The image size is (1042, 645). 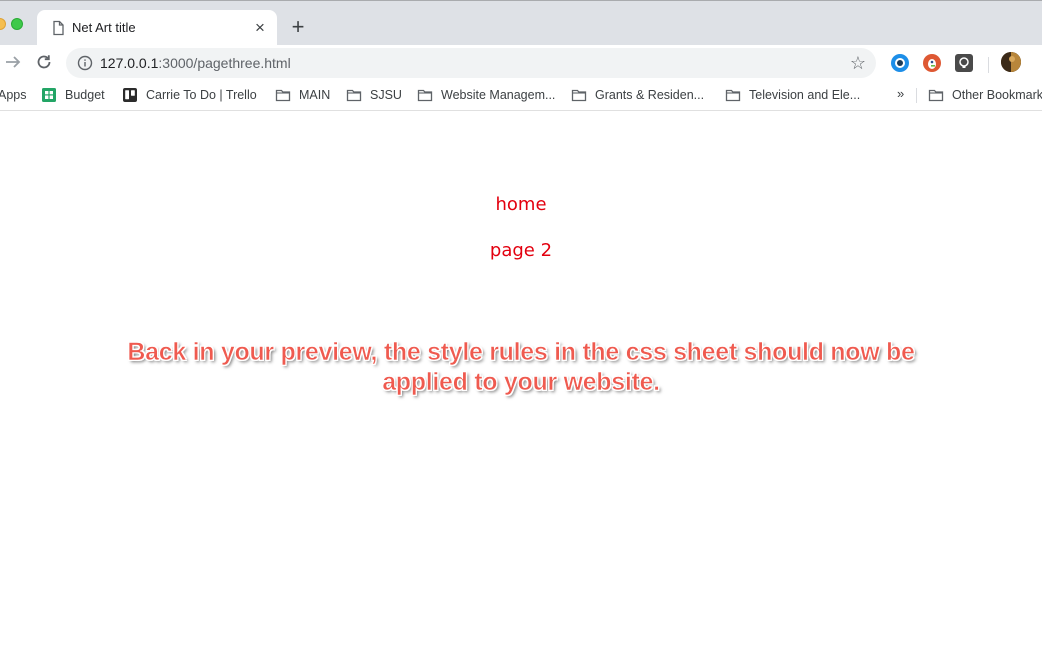 What do you see at coordinates (58, 28) in the screenshot?
I see `page-icon` at bounding box center [58, 28].